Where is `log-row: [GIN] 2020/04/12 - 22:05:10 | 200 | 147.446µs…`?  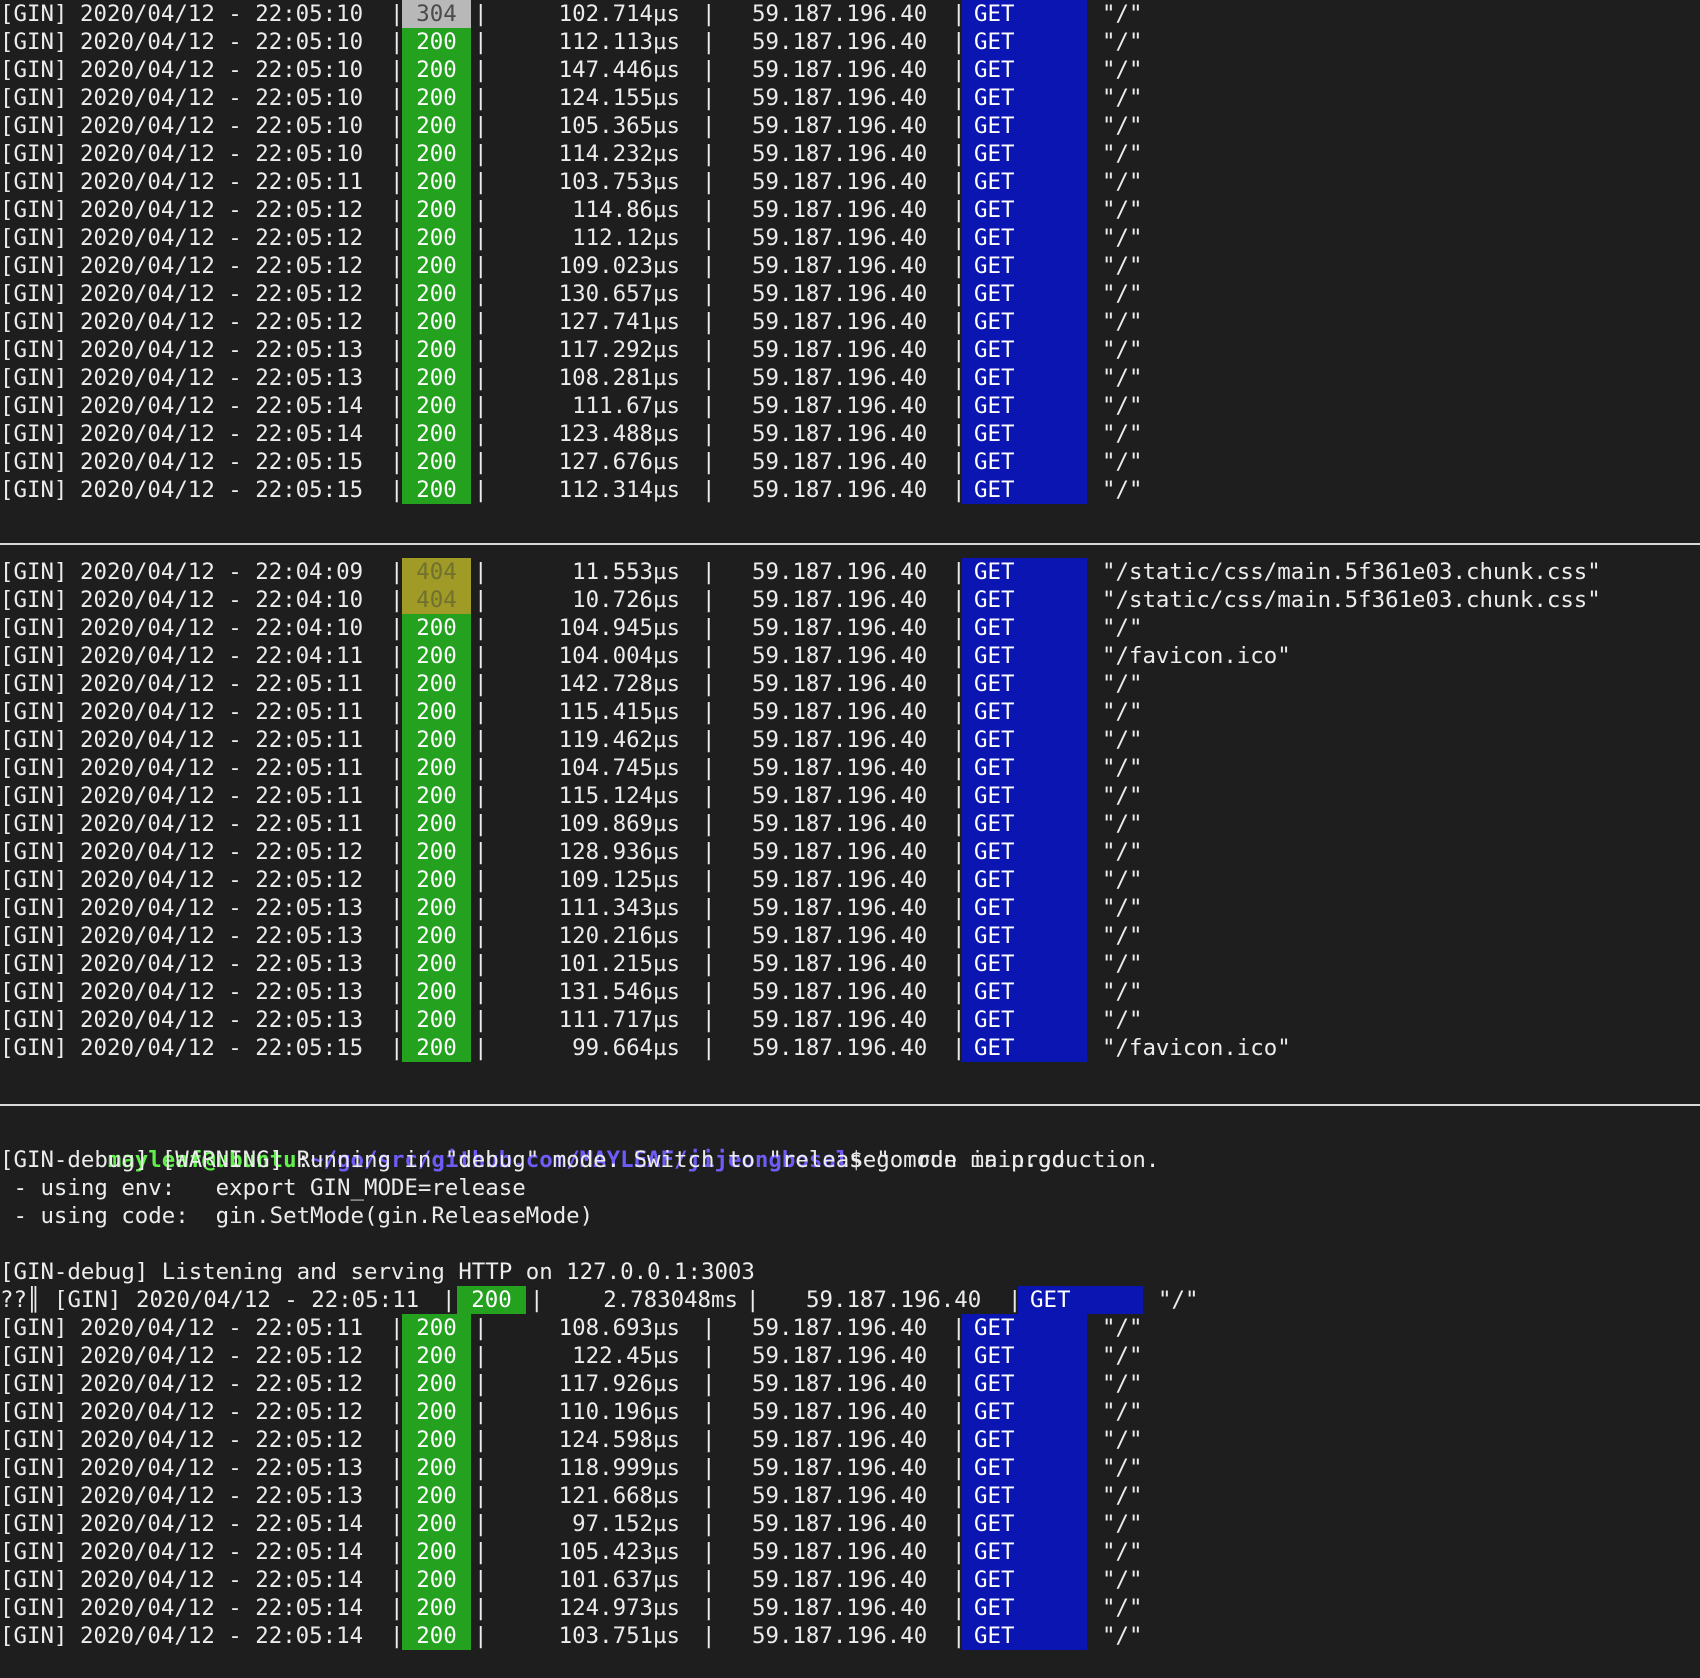 log-row: [GIN] 2020/04/12 - 22:05:10 | 200 | 147.446µs… is located at coordinates (850, 70).